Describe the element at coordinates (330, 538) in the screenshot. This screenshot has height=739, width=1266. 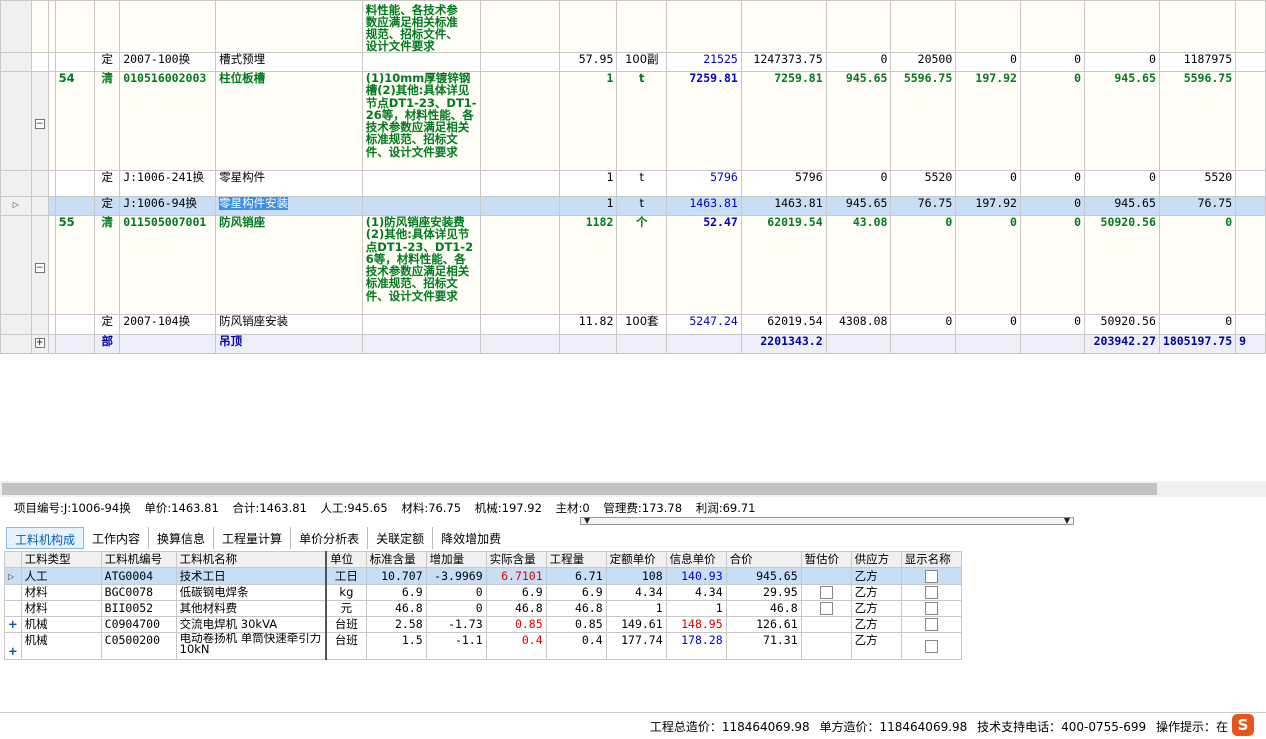
I see `tab-unit-price-analysis: 单价分析表` at that location.